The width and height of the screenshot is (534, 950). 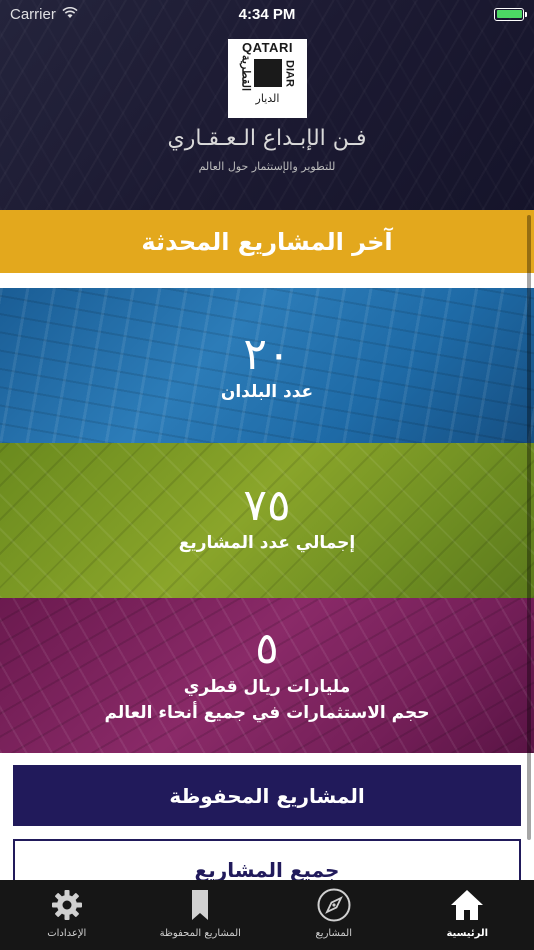 What do you see at coordinates (267, 648) in the screenshot?
I see `investment-value: ٥` at bounding box center [267, 648].